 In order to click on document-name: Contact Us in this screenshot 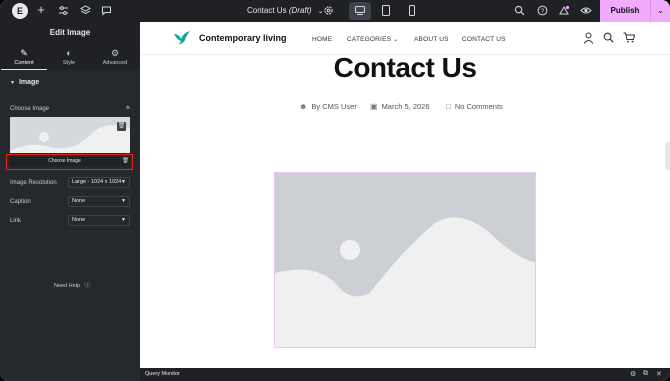, I will do `click(267, 10)`.